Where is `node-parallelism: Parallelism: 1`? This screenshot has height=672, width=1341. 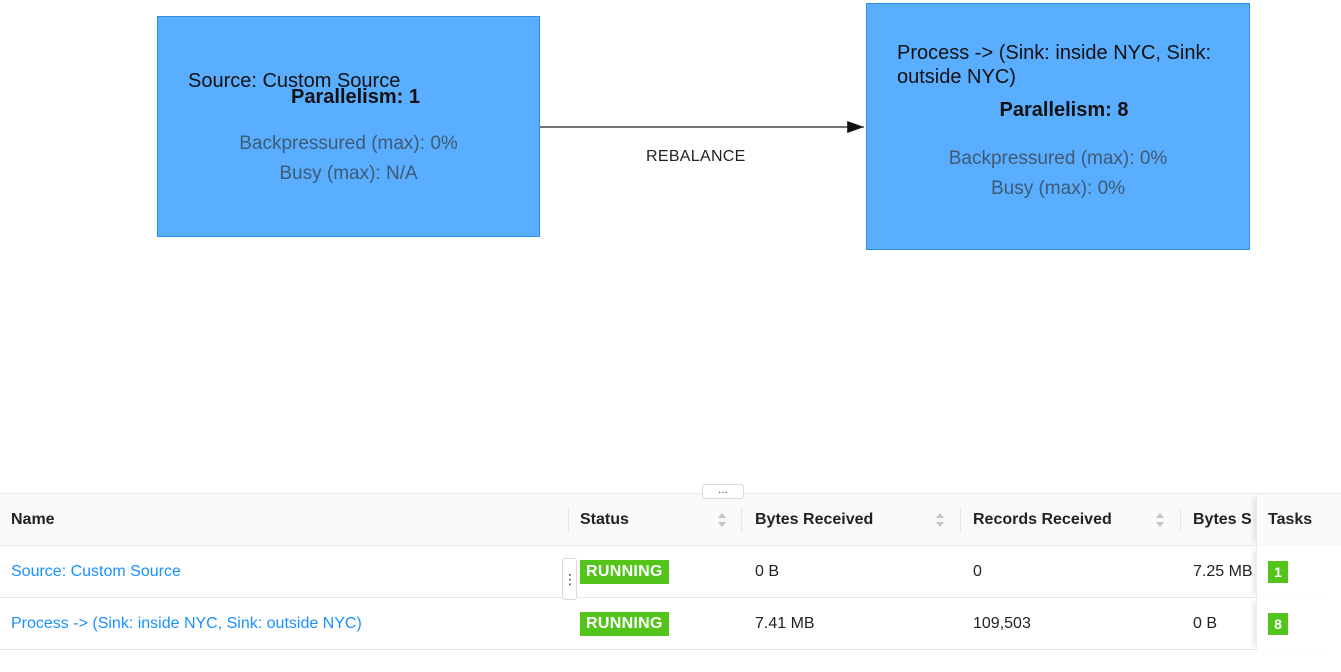
node-parallelism: Parallelism: 1 is located at coordinates (355, 97).